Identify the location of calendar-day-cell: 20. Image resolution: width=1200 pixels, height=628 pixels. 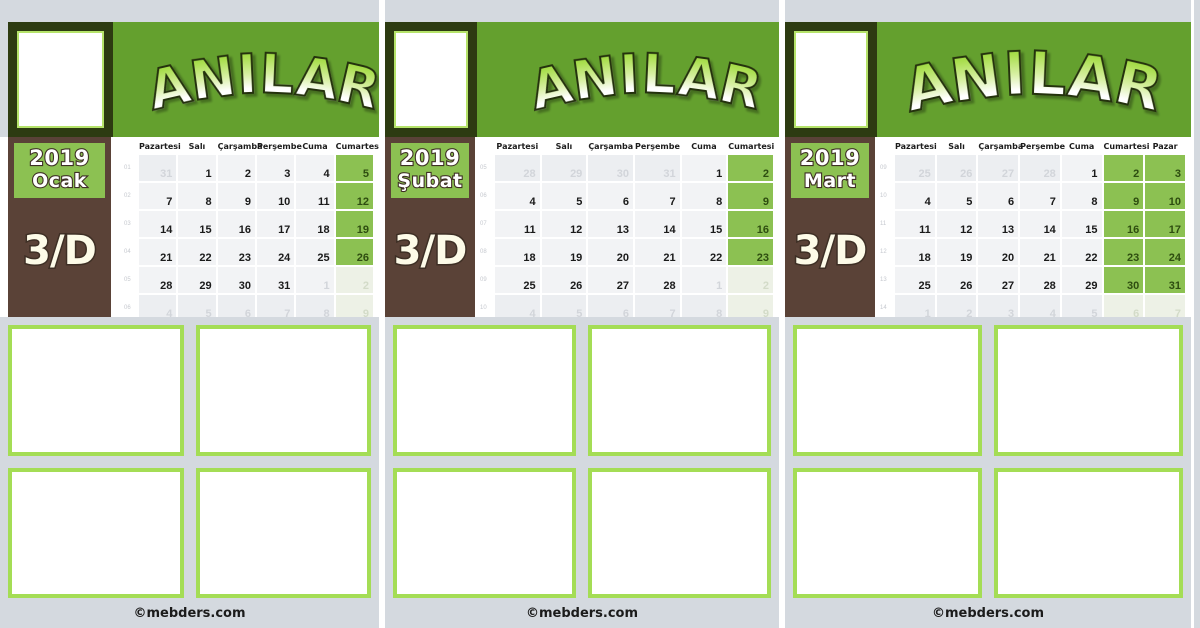
(998, 252).